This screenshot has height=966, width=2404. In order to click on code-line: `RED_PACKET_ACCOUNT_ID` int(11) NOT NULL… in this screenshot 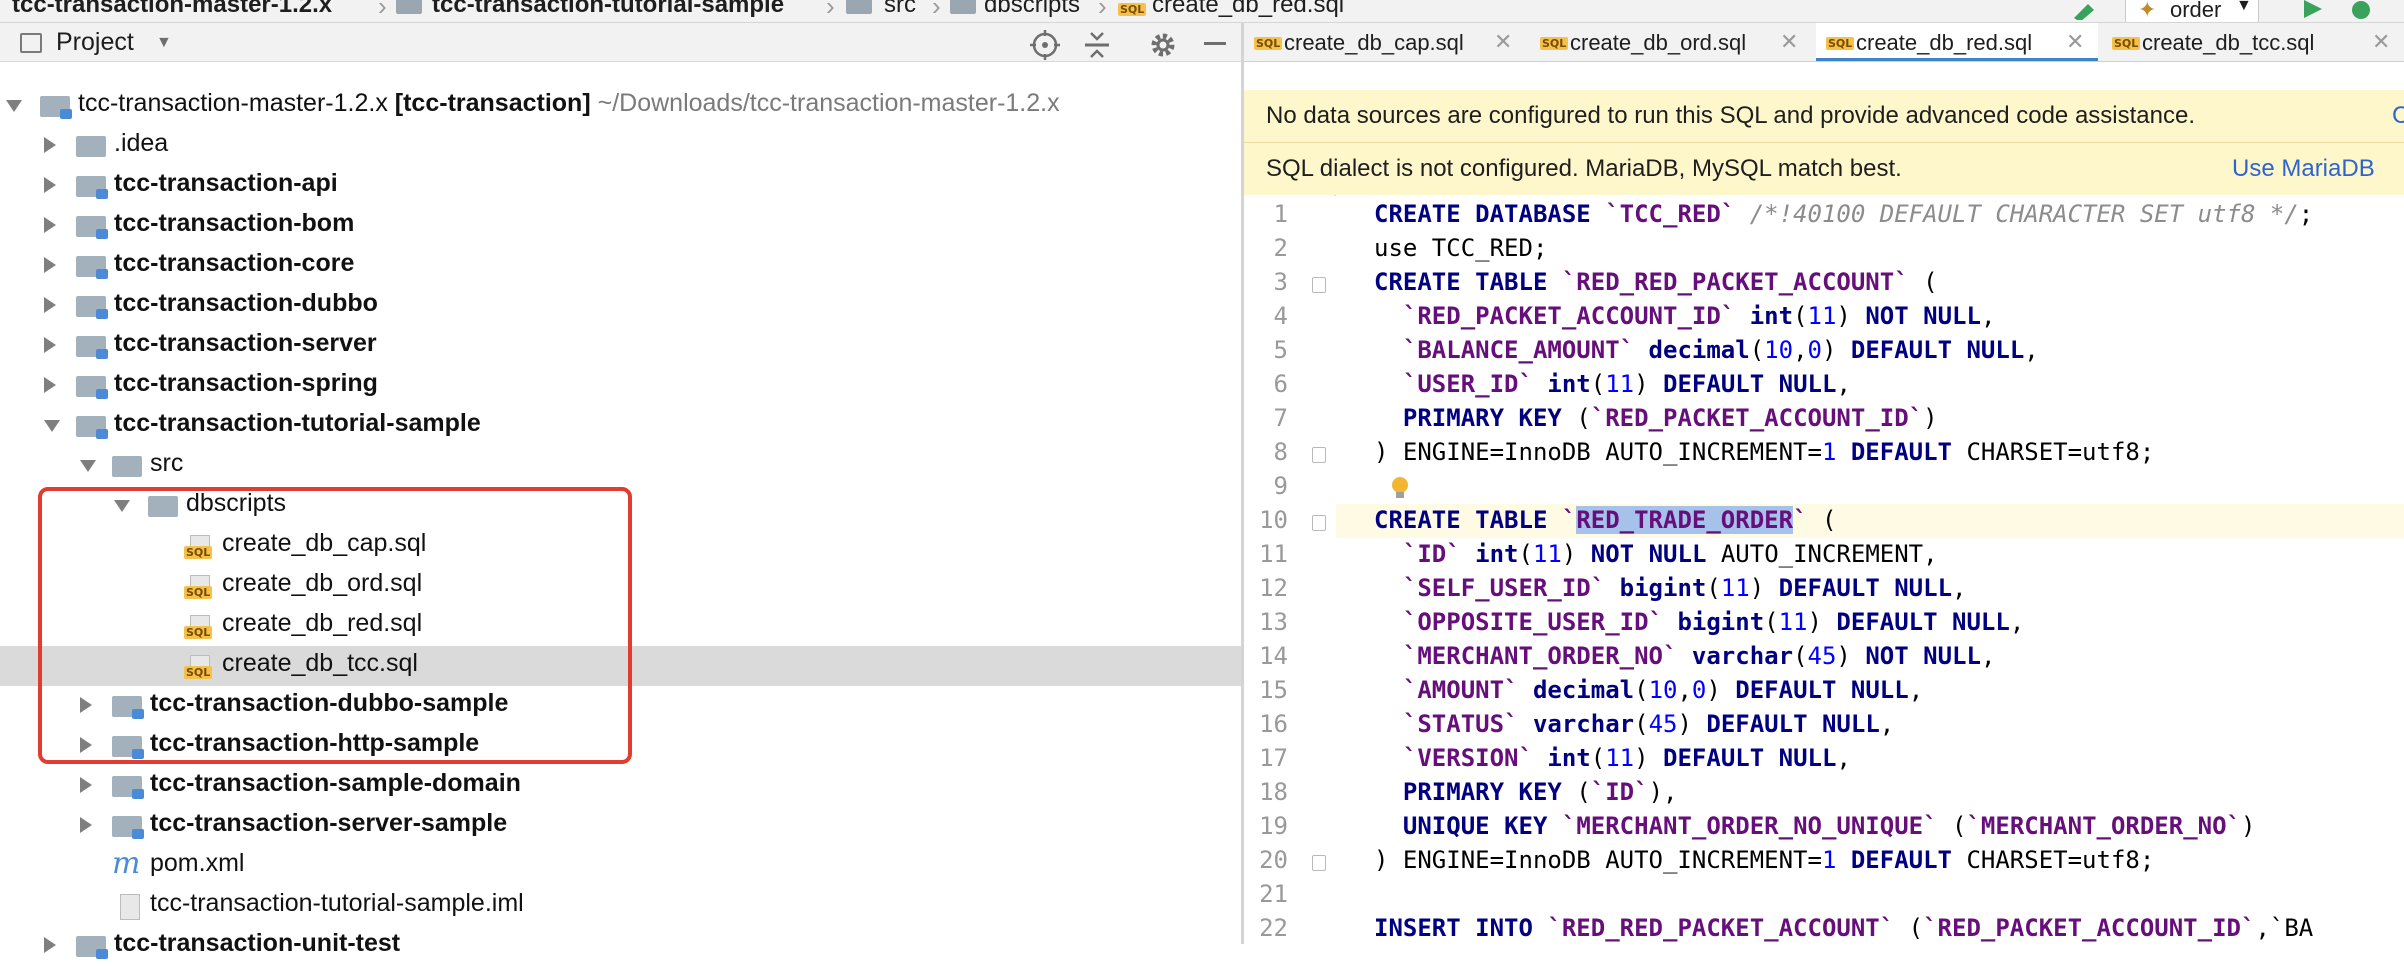, I will do `click(1684, 319)`.